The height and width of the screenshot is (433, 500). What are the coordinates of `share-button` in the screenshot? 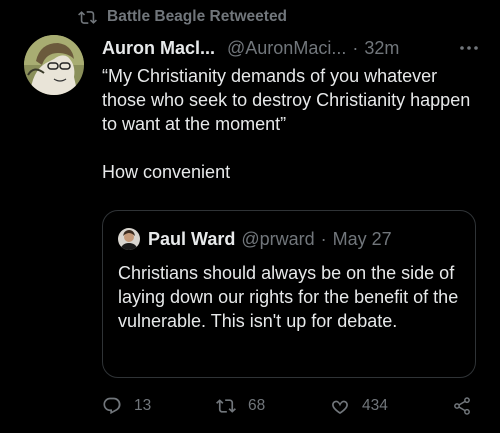 It's located at (462, 406).